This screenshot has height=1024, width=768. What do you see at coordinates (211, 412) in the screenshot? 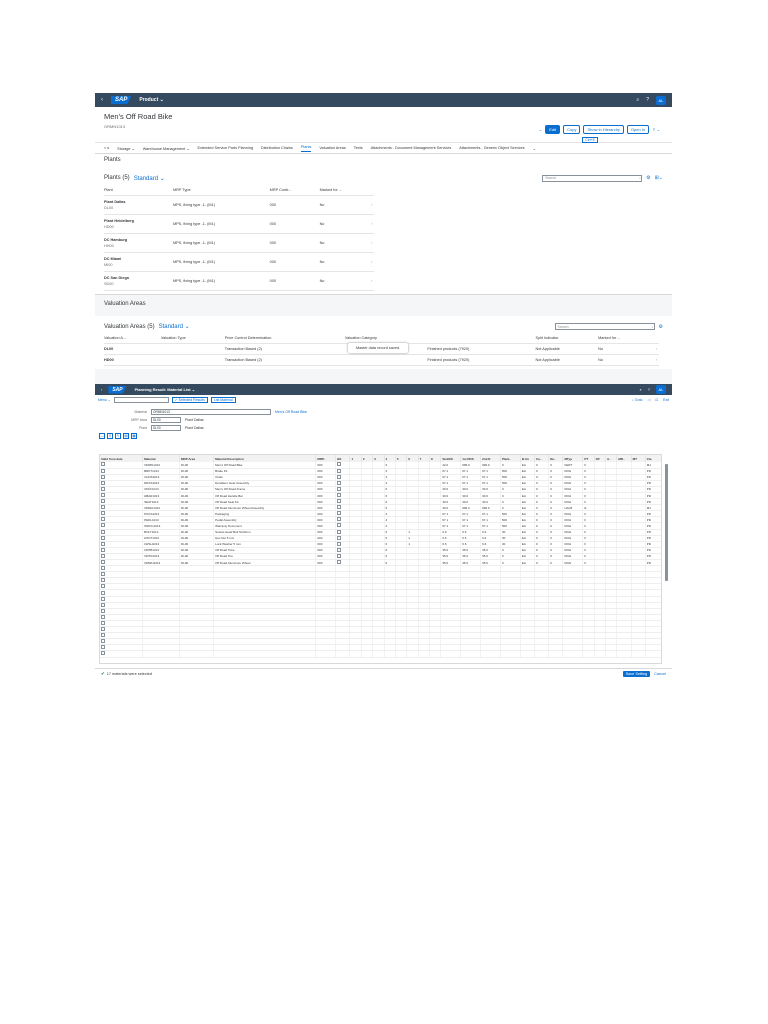
I see `material-field: ORMN1013` at bounding box center [211, 412].